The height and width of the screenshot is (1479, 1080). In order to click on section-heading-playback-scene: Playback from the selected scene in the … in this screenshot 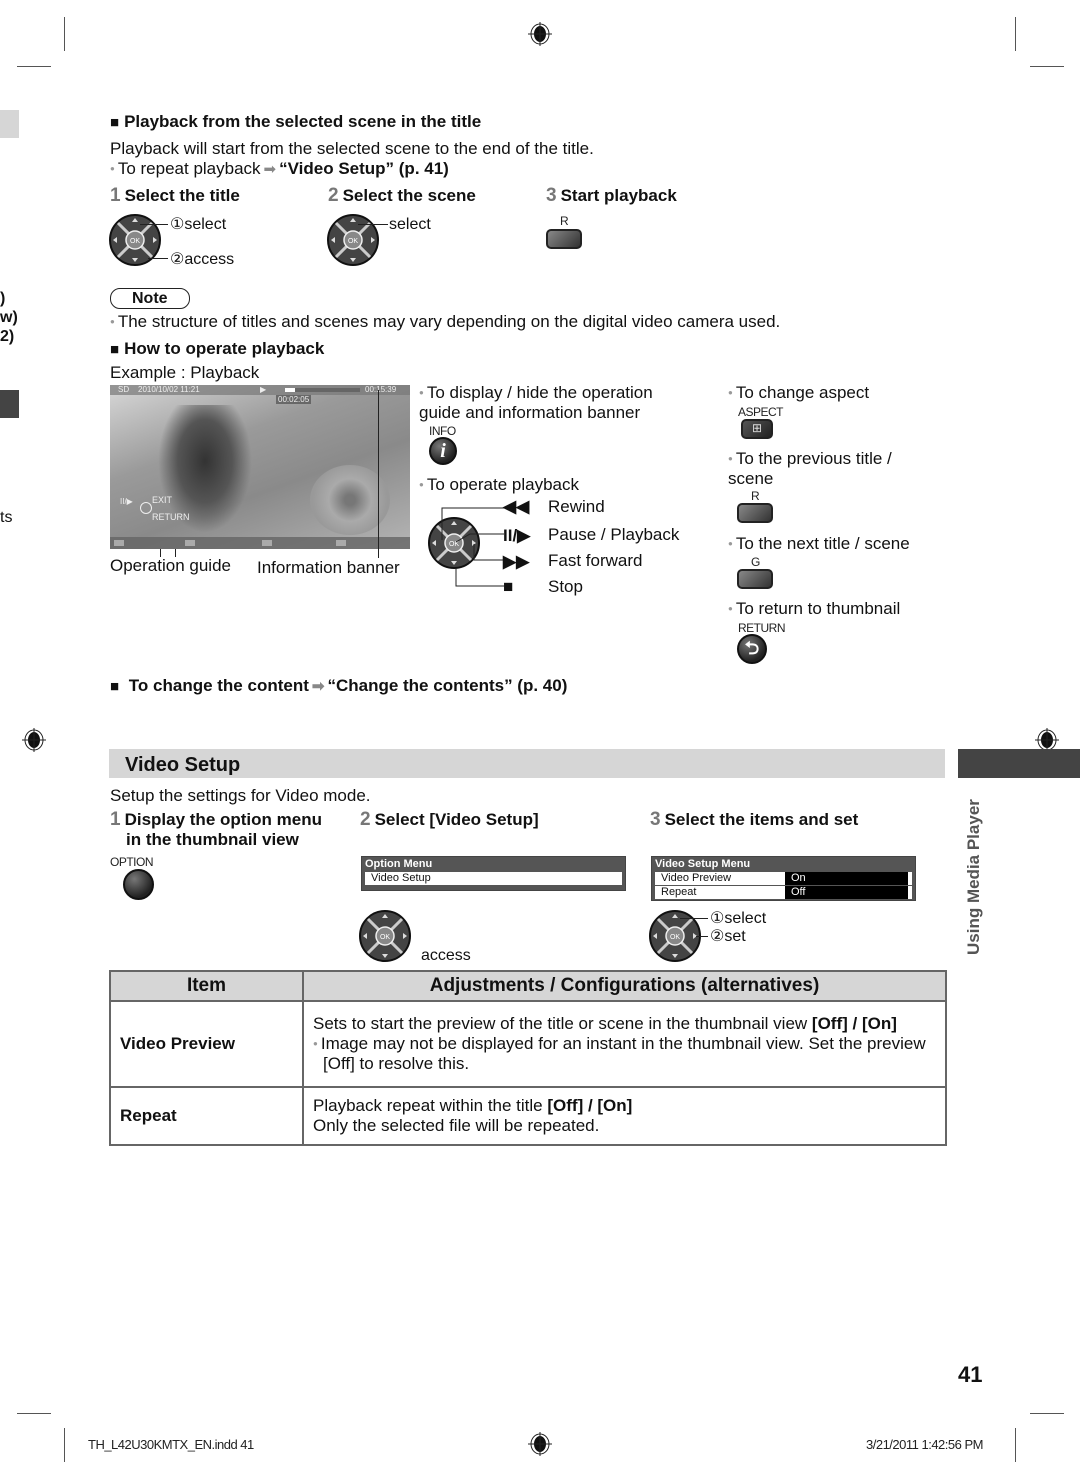, I will do `click(295, 122)`.